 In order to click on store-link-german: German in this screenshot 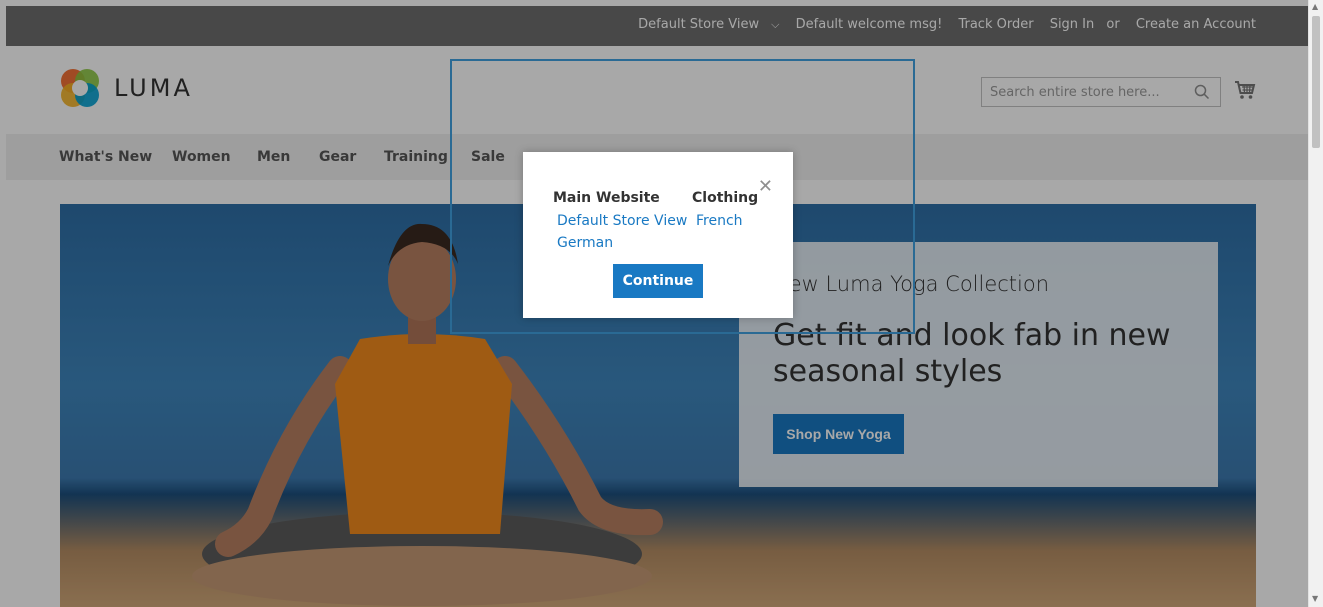, I will do `click(622, 243)`.